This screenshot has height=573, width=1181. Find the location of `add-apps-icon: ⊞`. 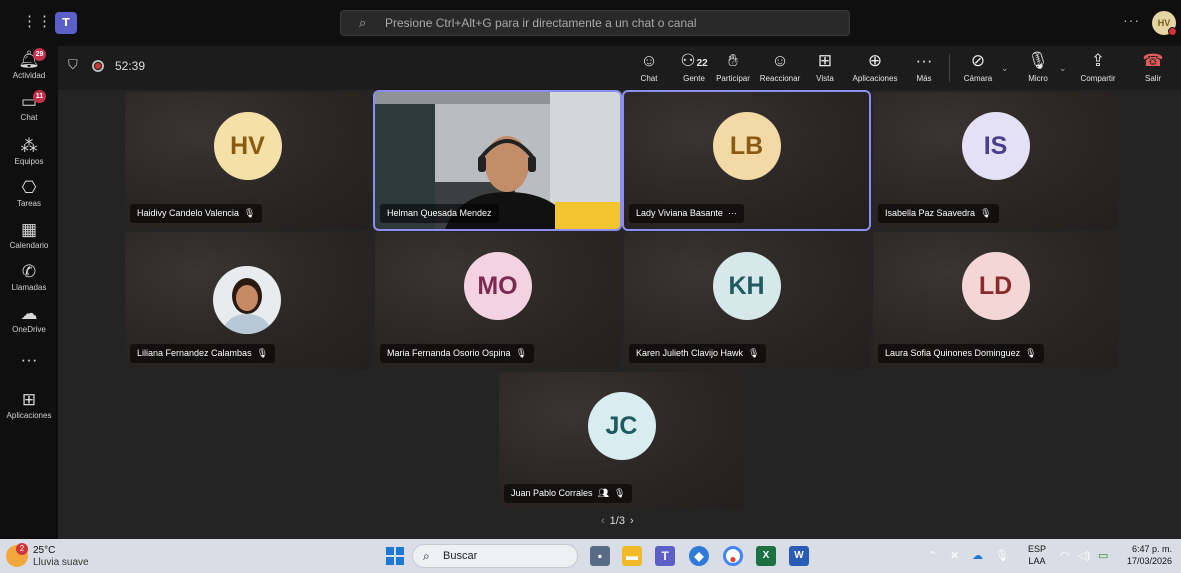

add-apps-icon: ⊞ is located at coordinates (29, 399).